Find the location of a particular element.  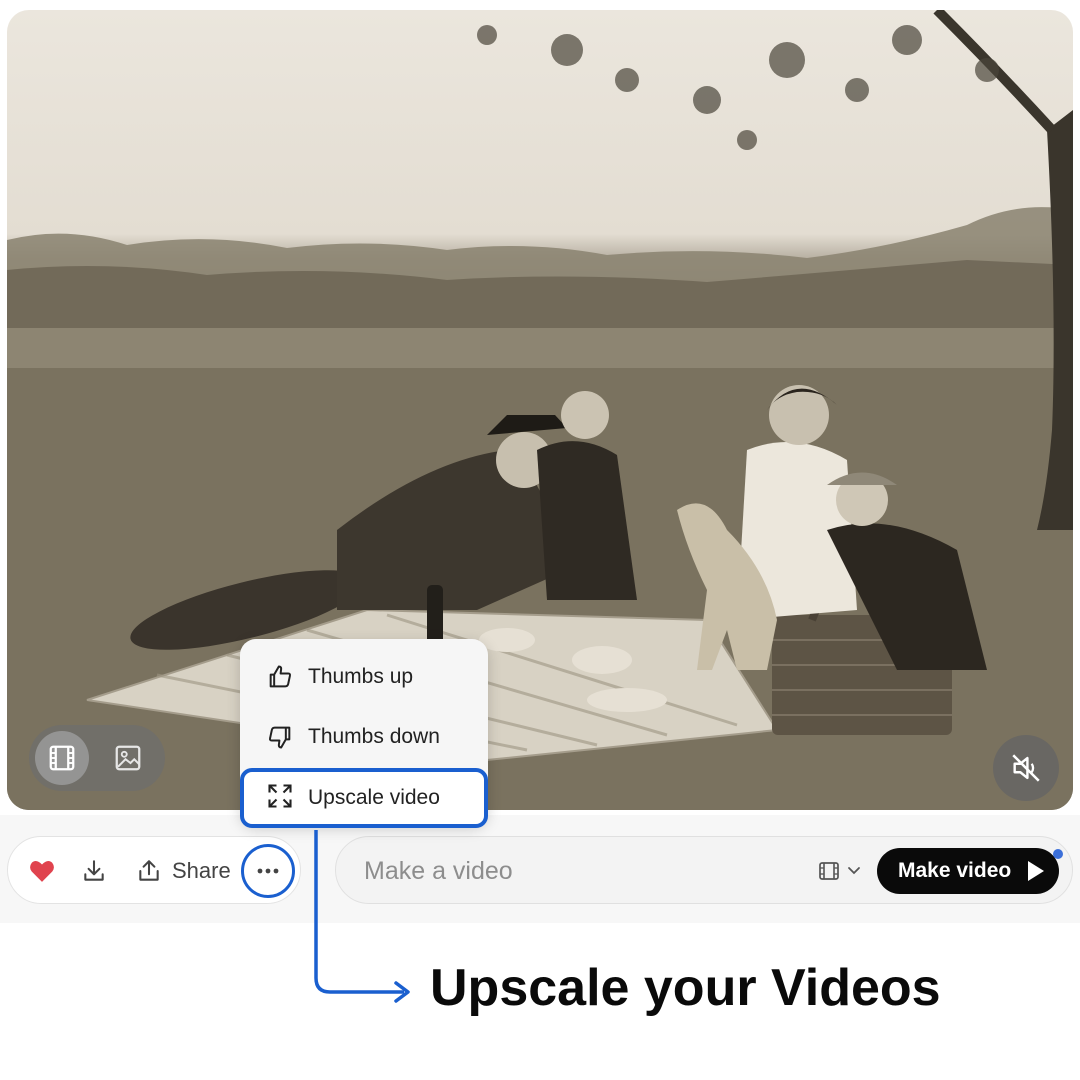

image-icon is located at coordinates (128, 758).